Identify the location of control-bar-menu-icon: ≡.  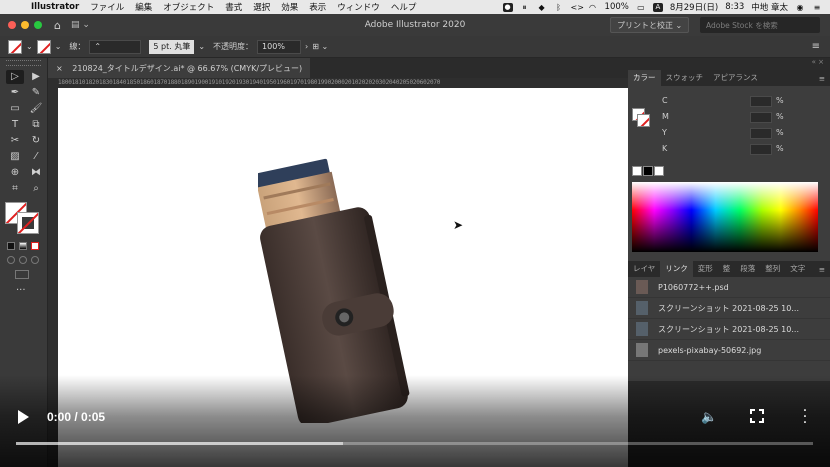
(816, 46).